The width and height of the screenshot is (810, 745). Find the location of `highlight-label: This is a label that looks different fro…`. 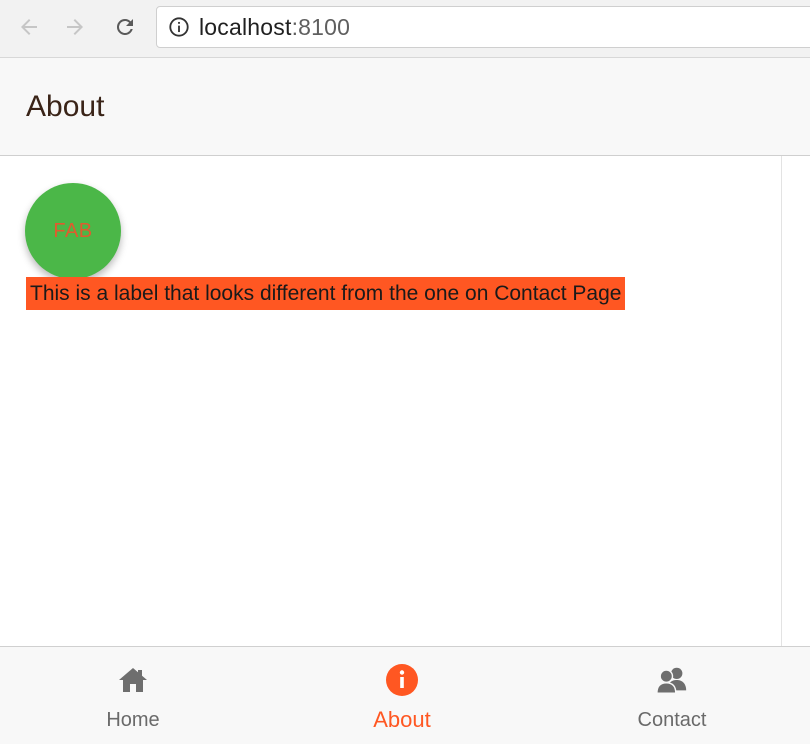

highlight-label: This is a label that looks different fro… is located at coordinates (326, 293).